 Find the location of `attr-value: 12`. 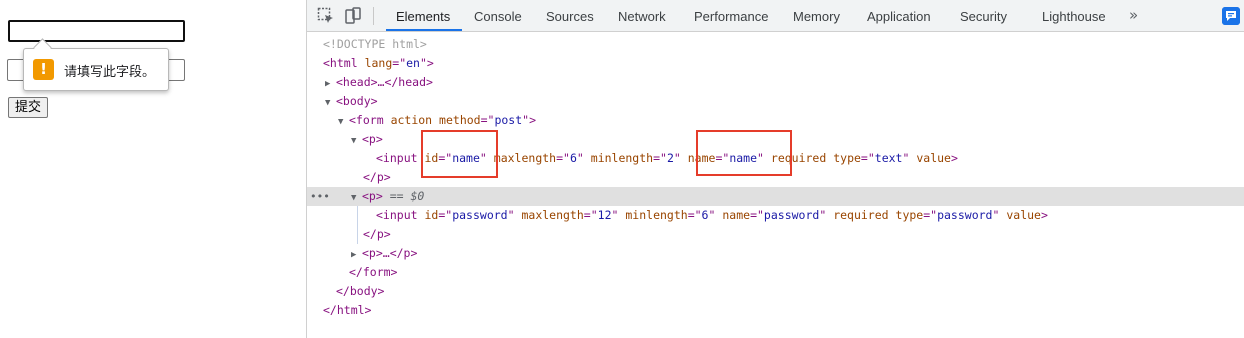

attr-value: 12 is located at coordinates (604, 215).